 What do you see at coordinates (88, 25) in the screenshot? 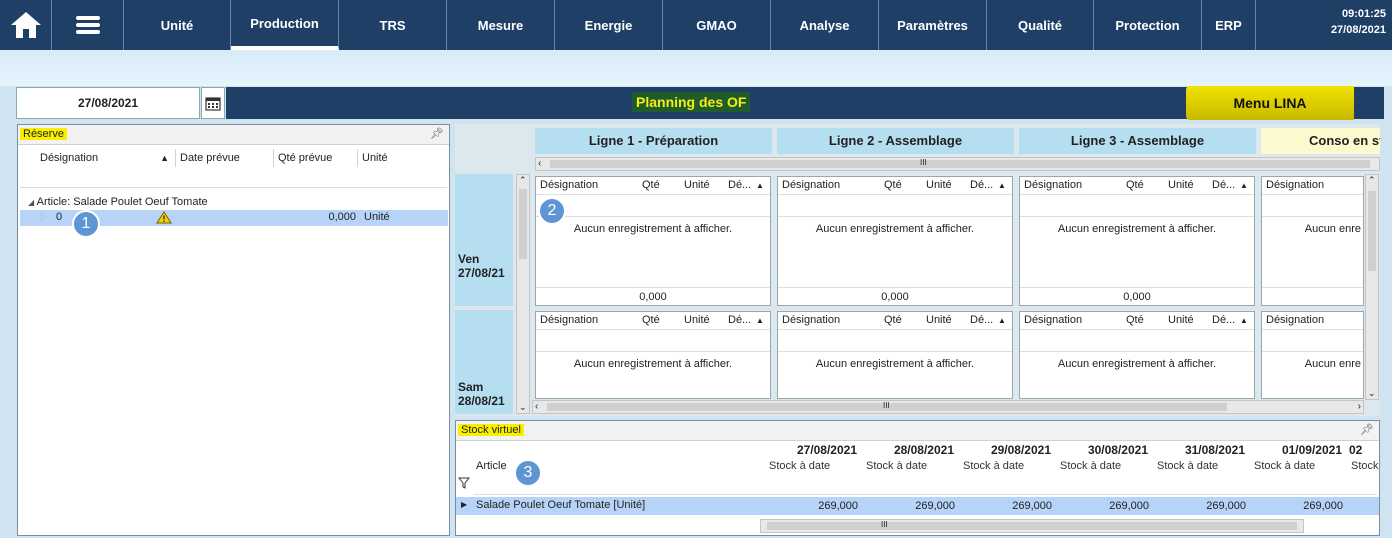
I see `menu-button` at bounding box center [88, 25].